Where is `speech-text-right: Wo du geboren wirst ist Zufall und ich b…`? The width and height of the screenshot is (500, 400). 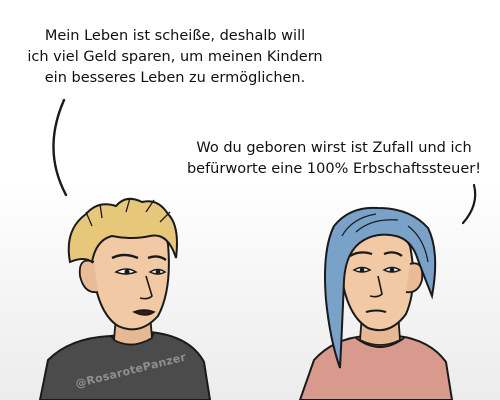
speech-text-right: Wo du geboren wirst ist Zufall und ich b… is located at coordinates (334, 159).